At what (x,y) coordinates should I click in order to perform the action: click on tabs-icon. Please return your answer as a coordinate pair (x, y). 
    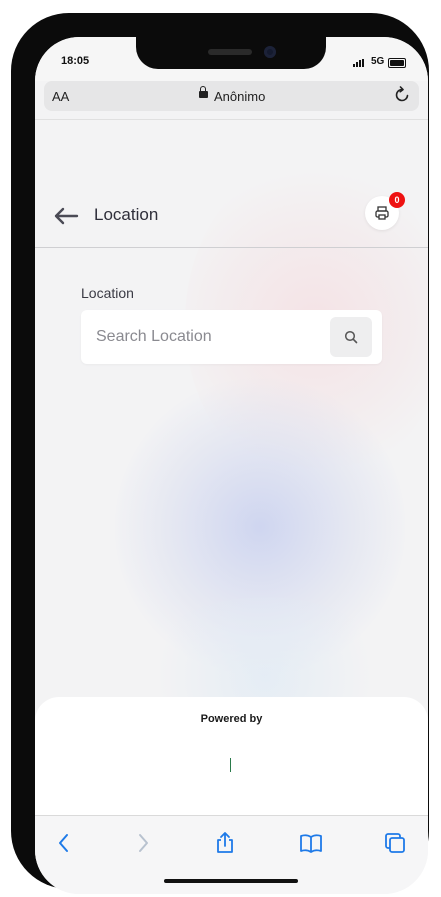
    Looking at the image, I should click on (395, 843).